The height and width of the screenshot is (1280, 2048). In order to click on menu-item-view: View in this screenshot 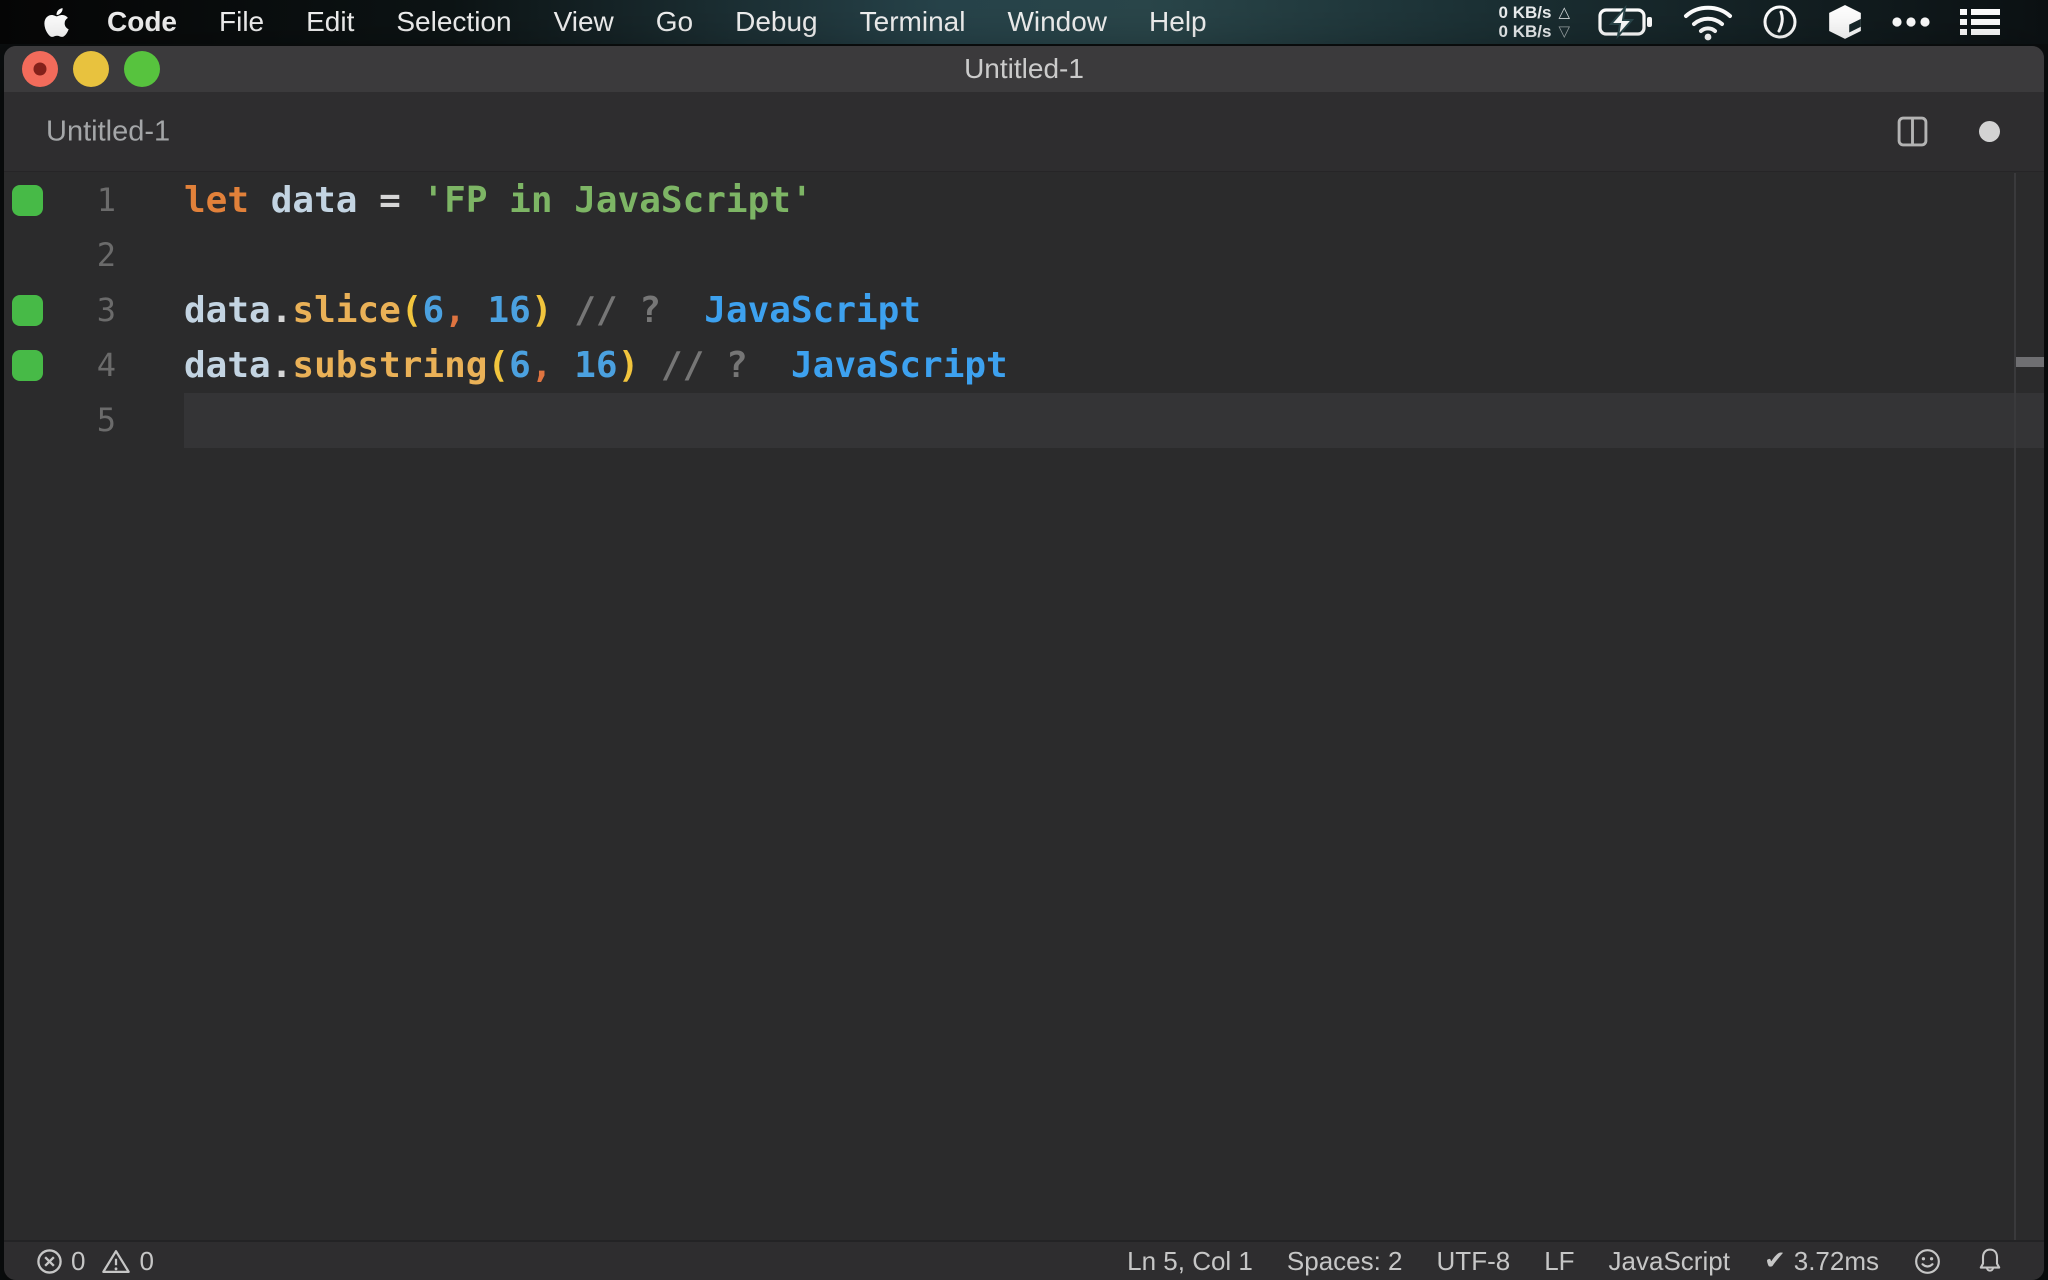, I will do `click(584, 22)`.